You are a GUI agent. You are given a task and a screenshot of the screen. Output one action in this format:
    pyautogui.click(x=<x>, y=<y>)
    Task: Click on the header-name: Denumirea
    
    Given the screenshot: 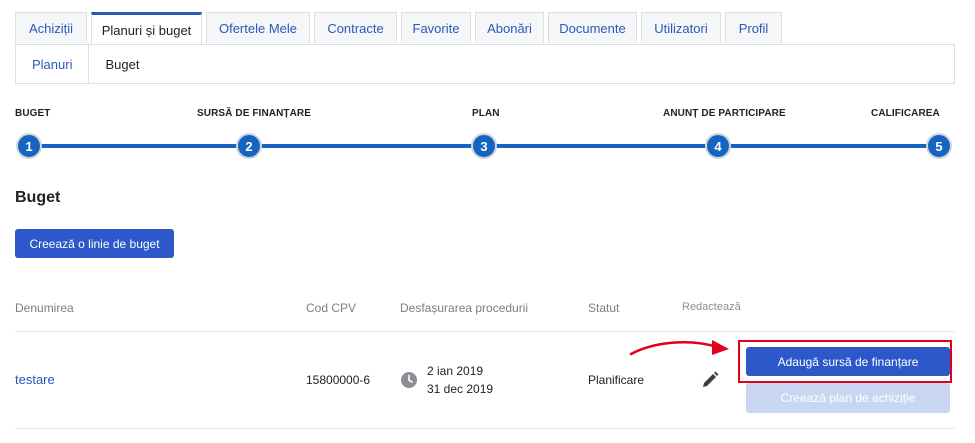 What is the action you would take?
    pyautogui.click(x=44, y=308)
    